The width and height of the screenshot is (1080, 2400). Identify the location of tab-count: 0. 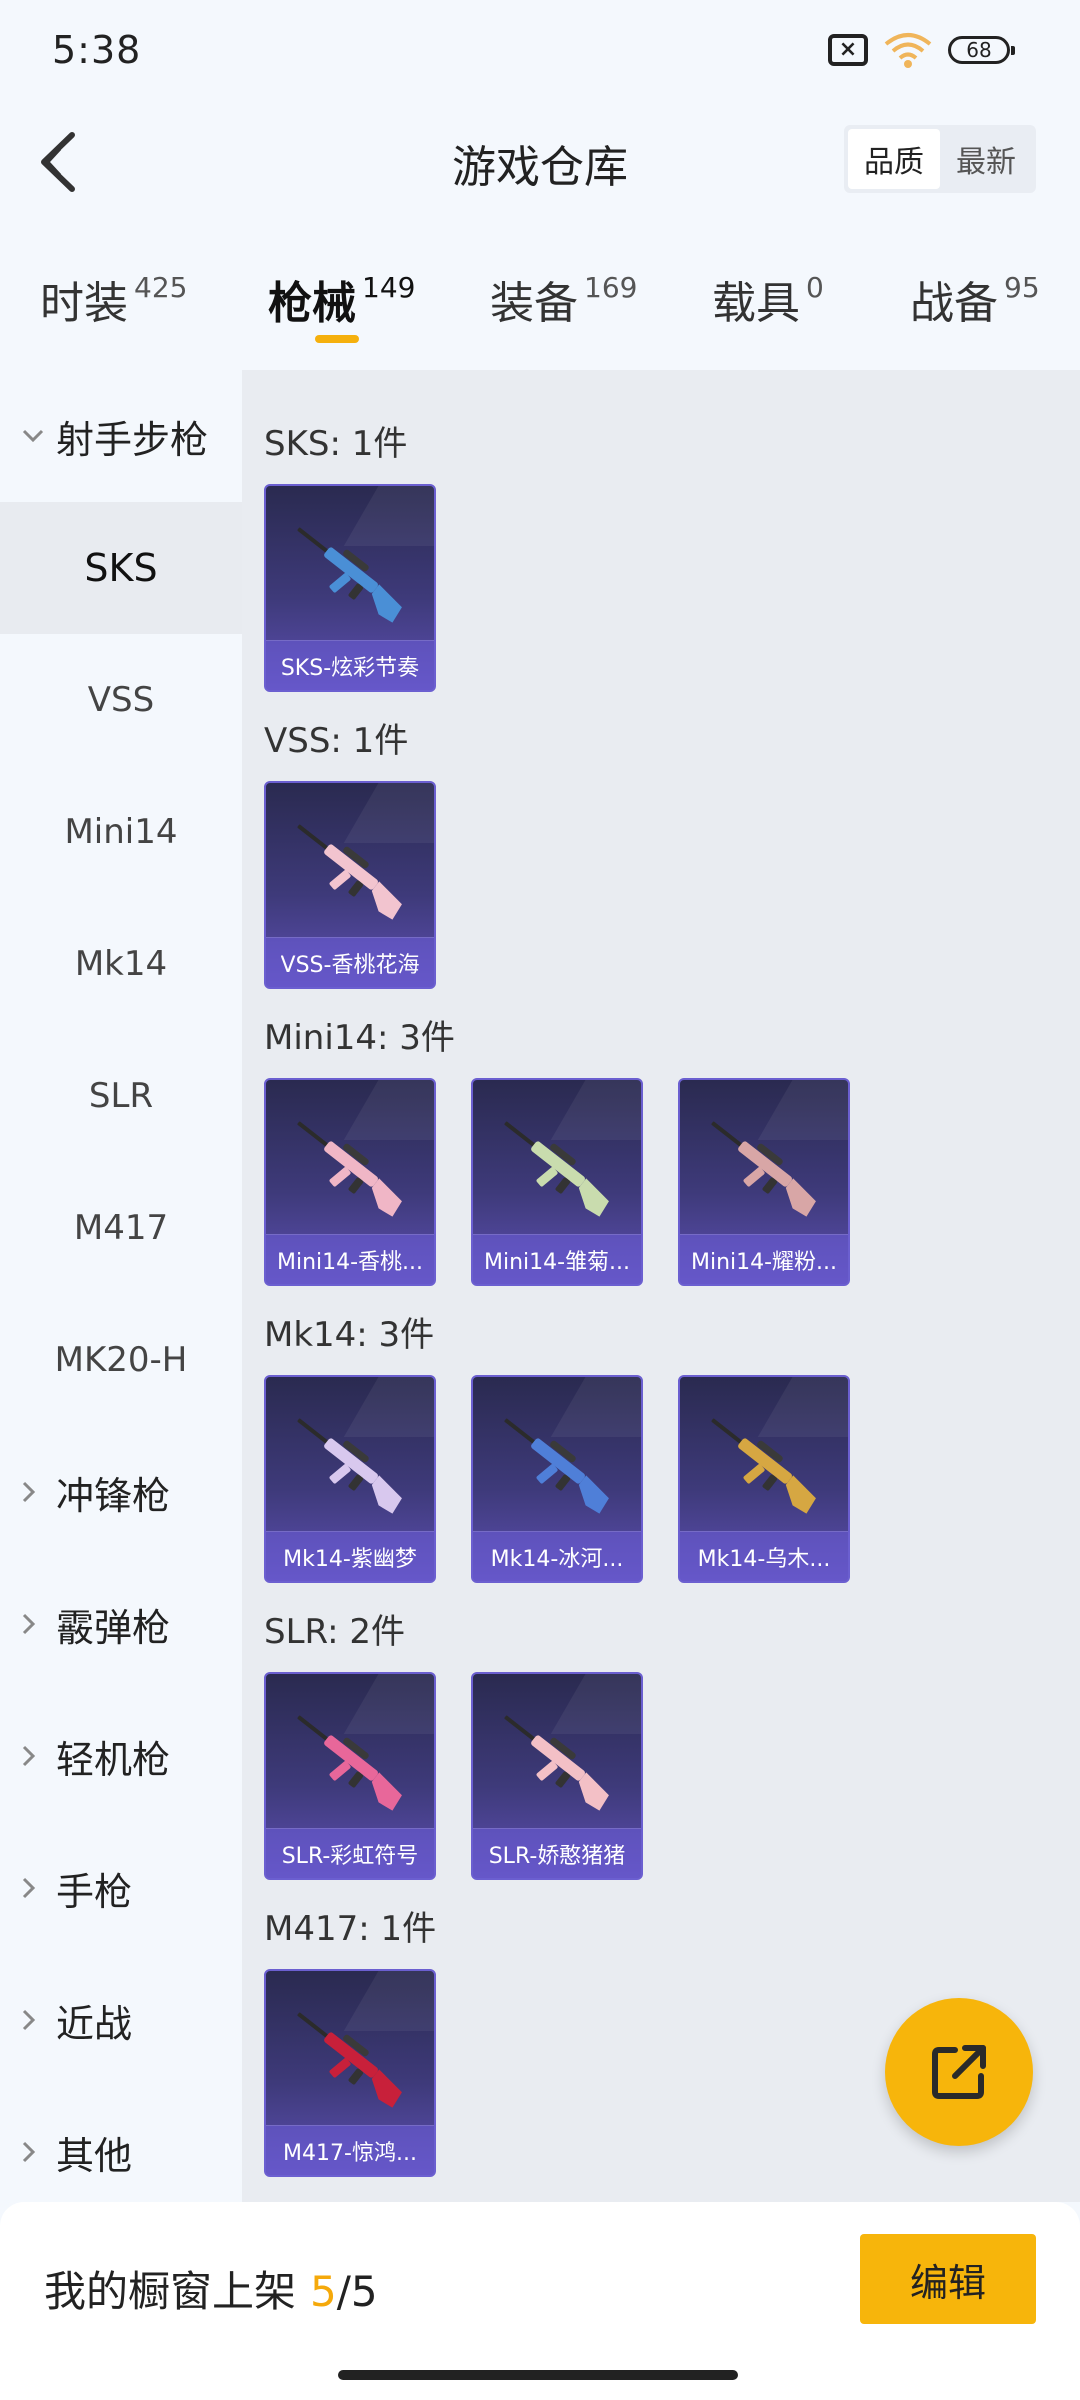
(815, 287).